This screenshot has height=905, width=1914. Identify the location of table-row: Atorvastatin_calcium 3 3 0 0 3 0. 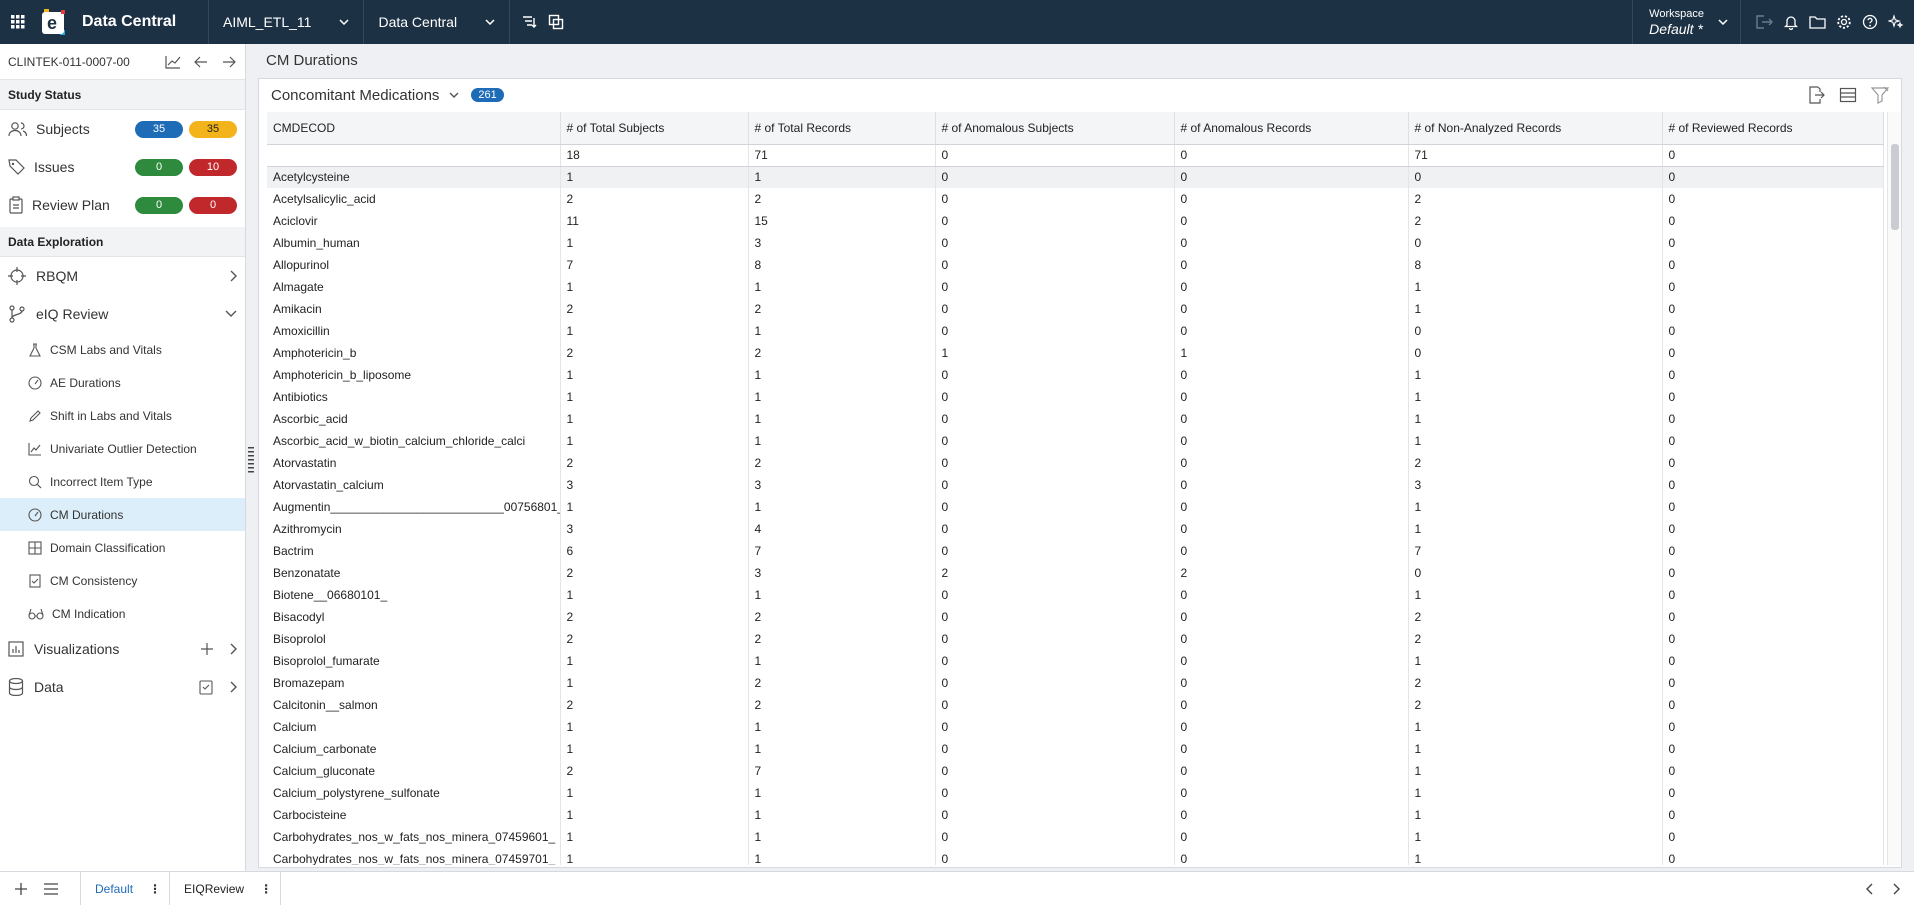
(1075, 485).